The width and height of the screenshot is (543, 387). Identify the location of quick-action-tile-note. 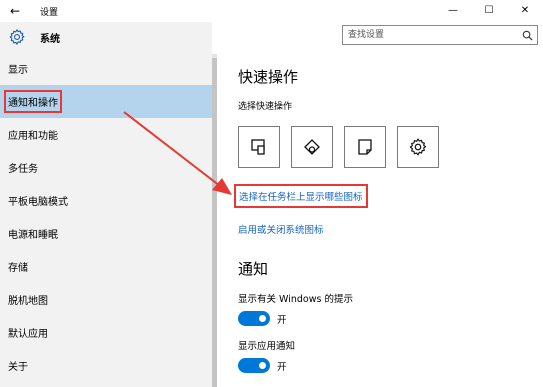
(365, 147).